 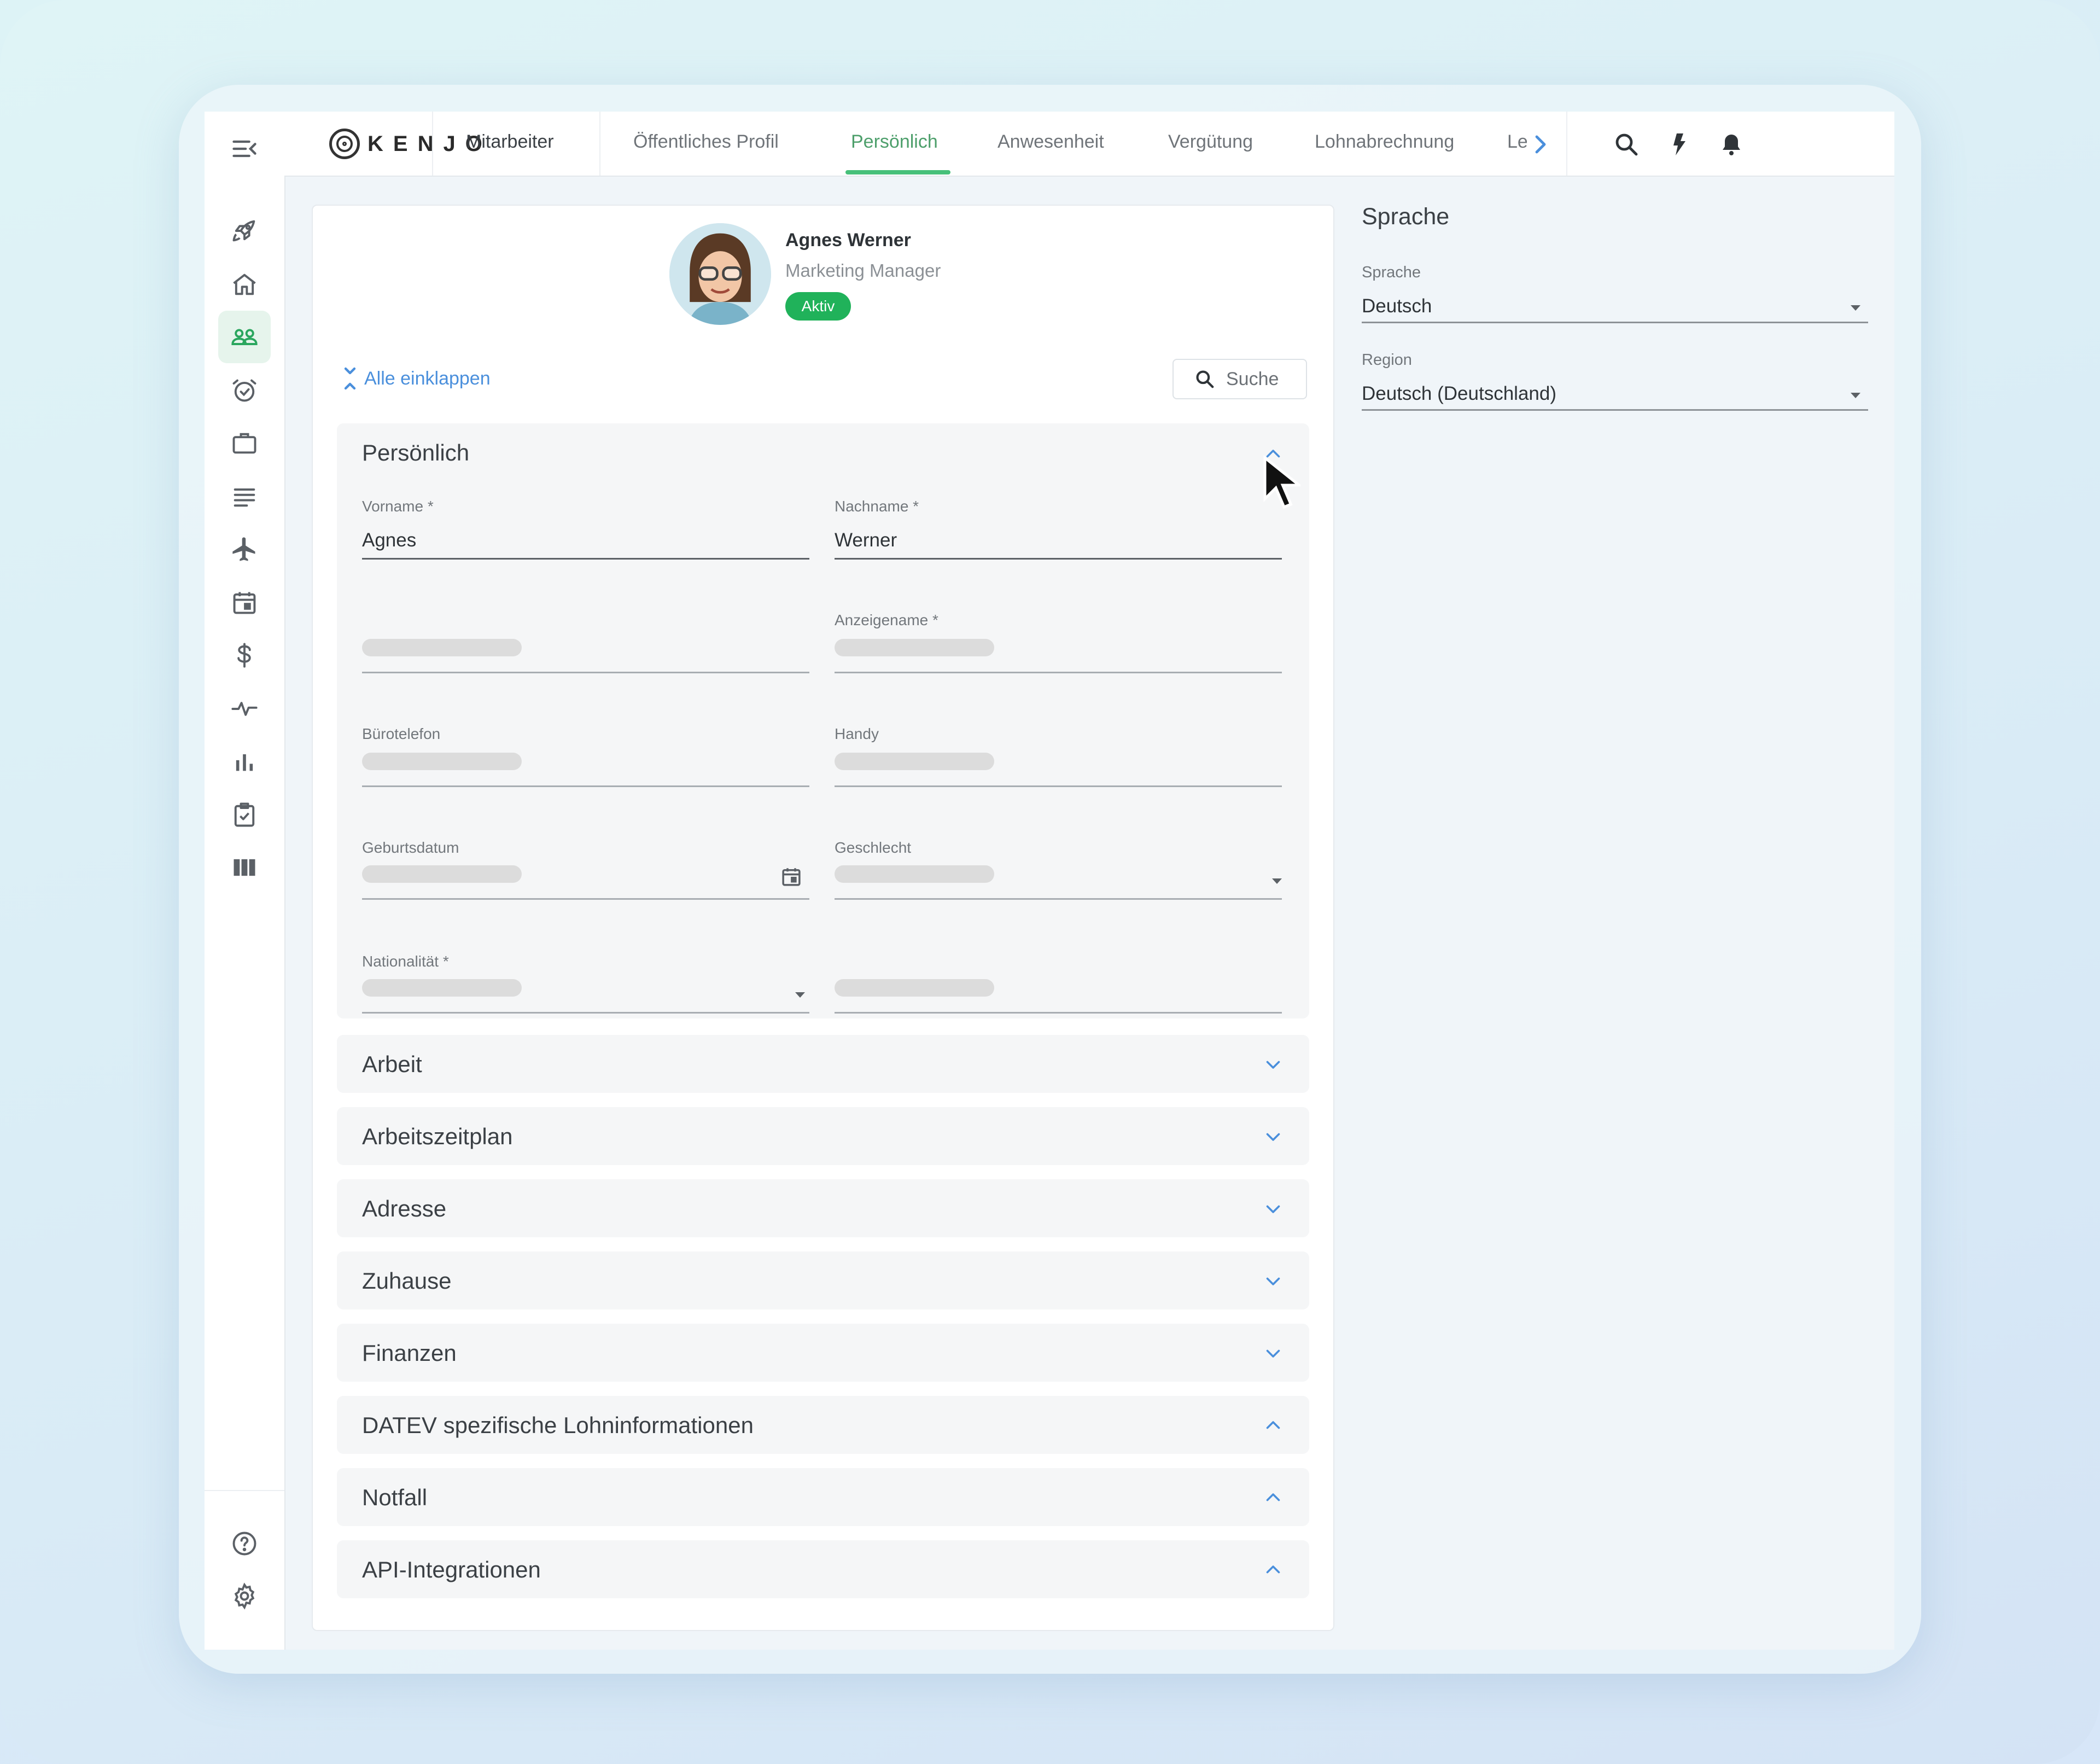 What do you see at coordinates (442, 874) in the screenshot?
I see `birthdate-field` at bounding box center [442, 874].